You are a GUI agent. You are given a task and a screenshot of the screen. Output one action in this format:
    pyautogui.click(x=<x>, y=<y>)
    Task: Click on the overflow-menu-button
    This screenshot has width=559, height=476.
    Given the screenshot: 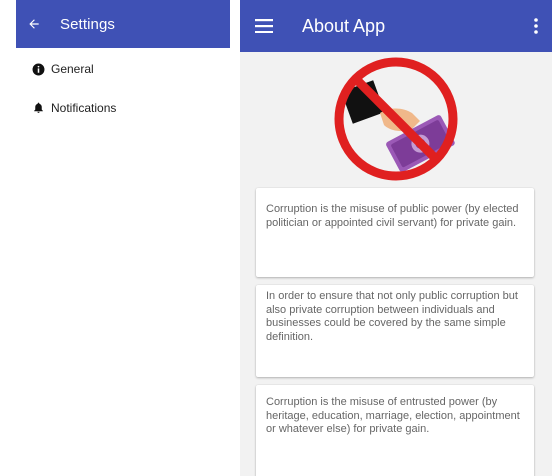 What is the action you would take?
    pyautogui.click(x=536, y=26)
    